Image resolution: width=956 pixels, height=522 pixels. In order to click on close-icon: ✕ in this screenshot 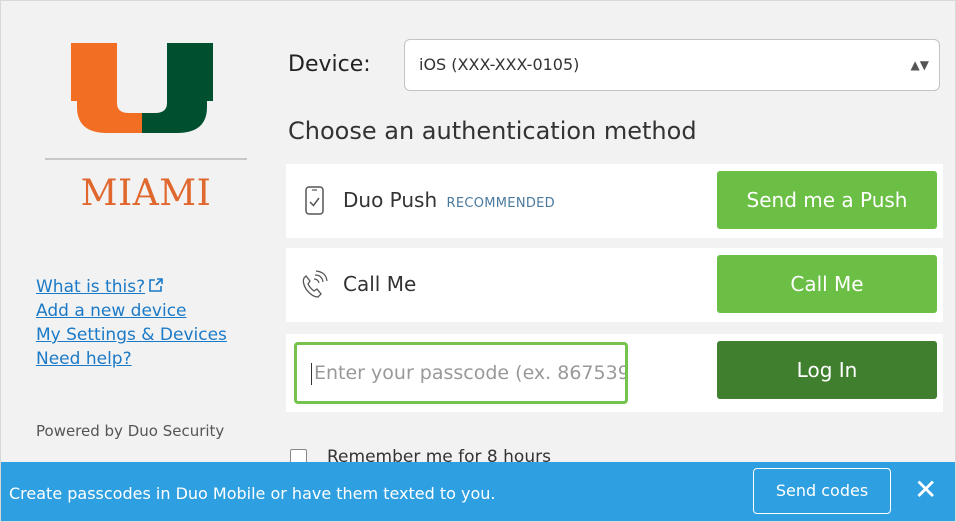, I will do `click(925, 490)`.